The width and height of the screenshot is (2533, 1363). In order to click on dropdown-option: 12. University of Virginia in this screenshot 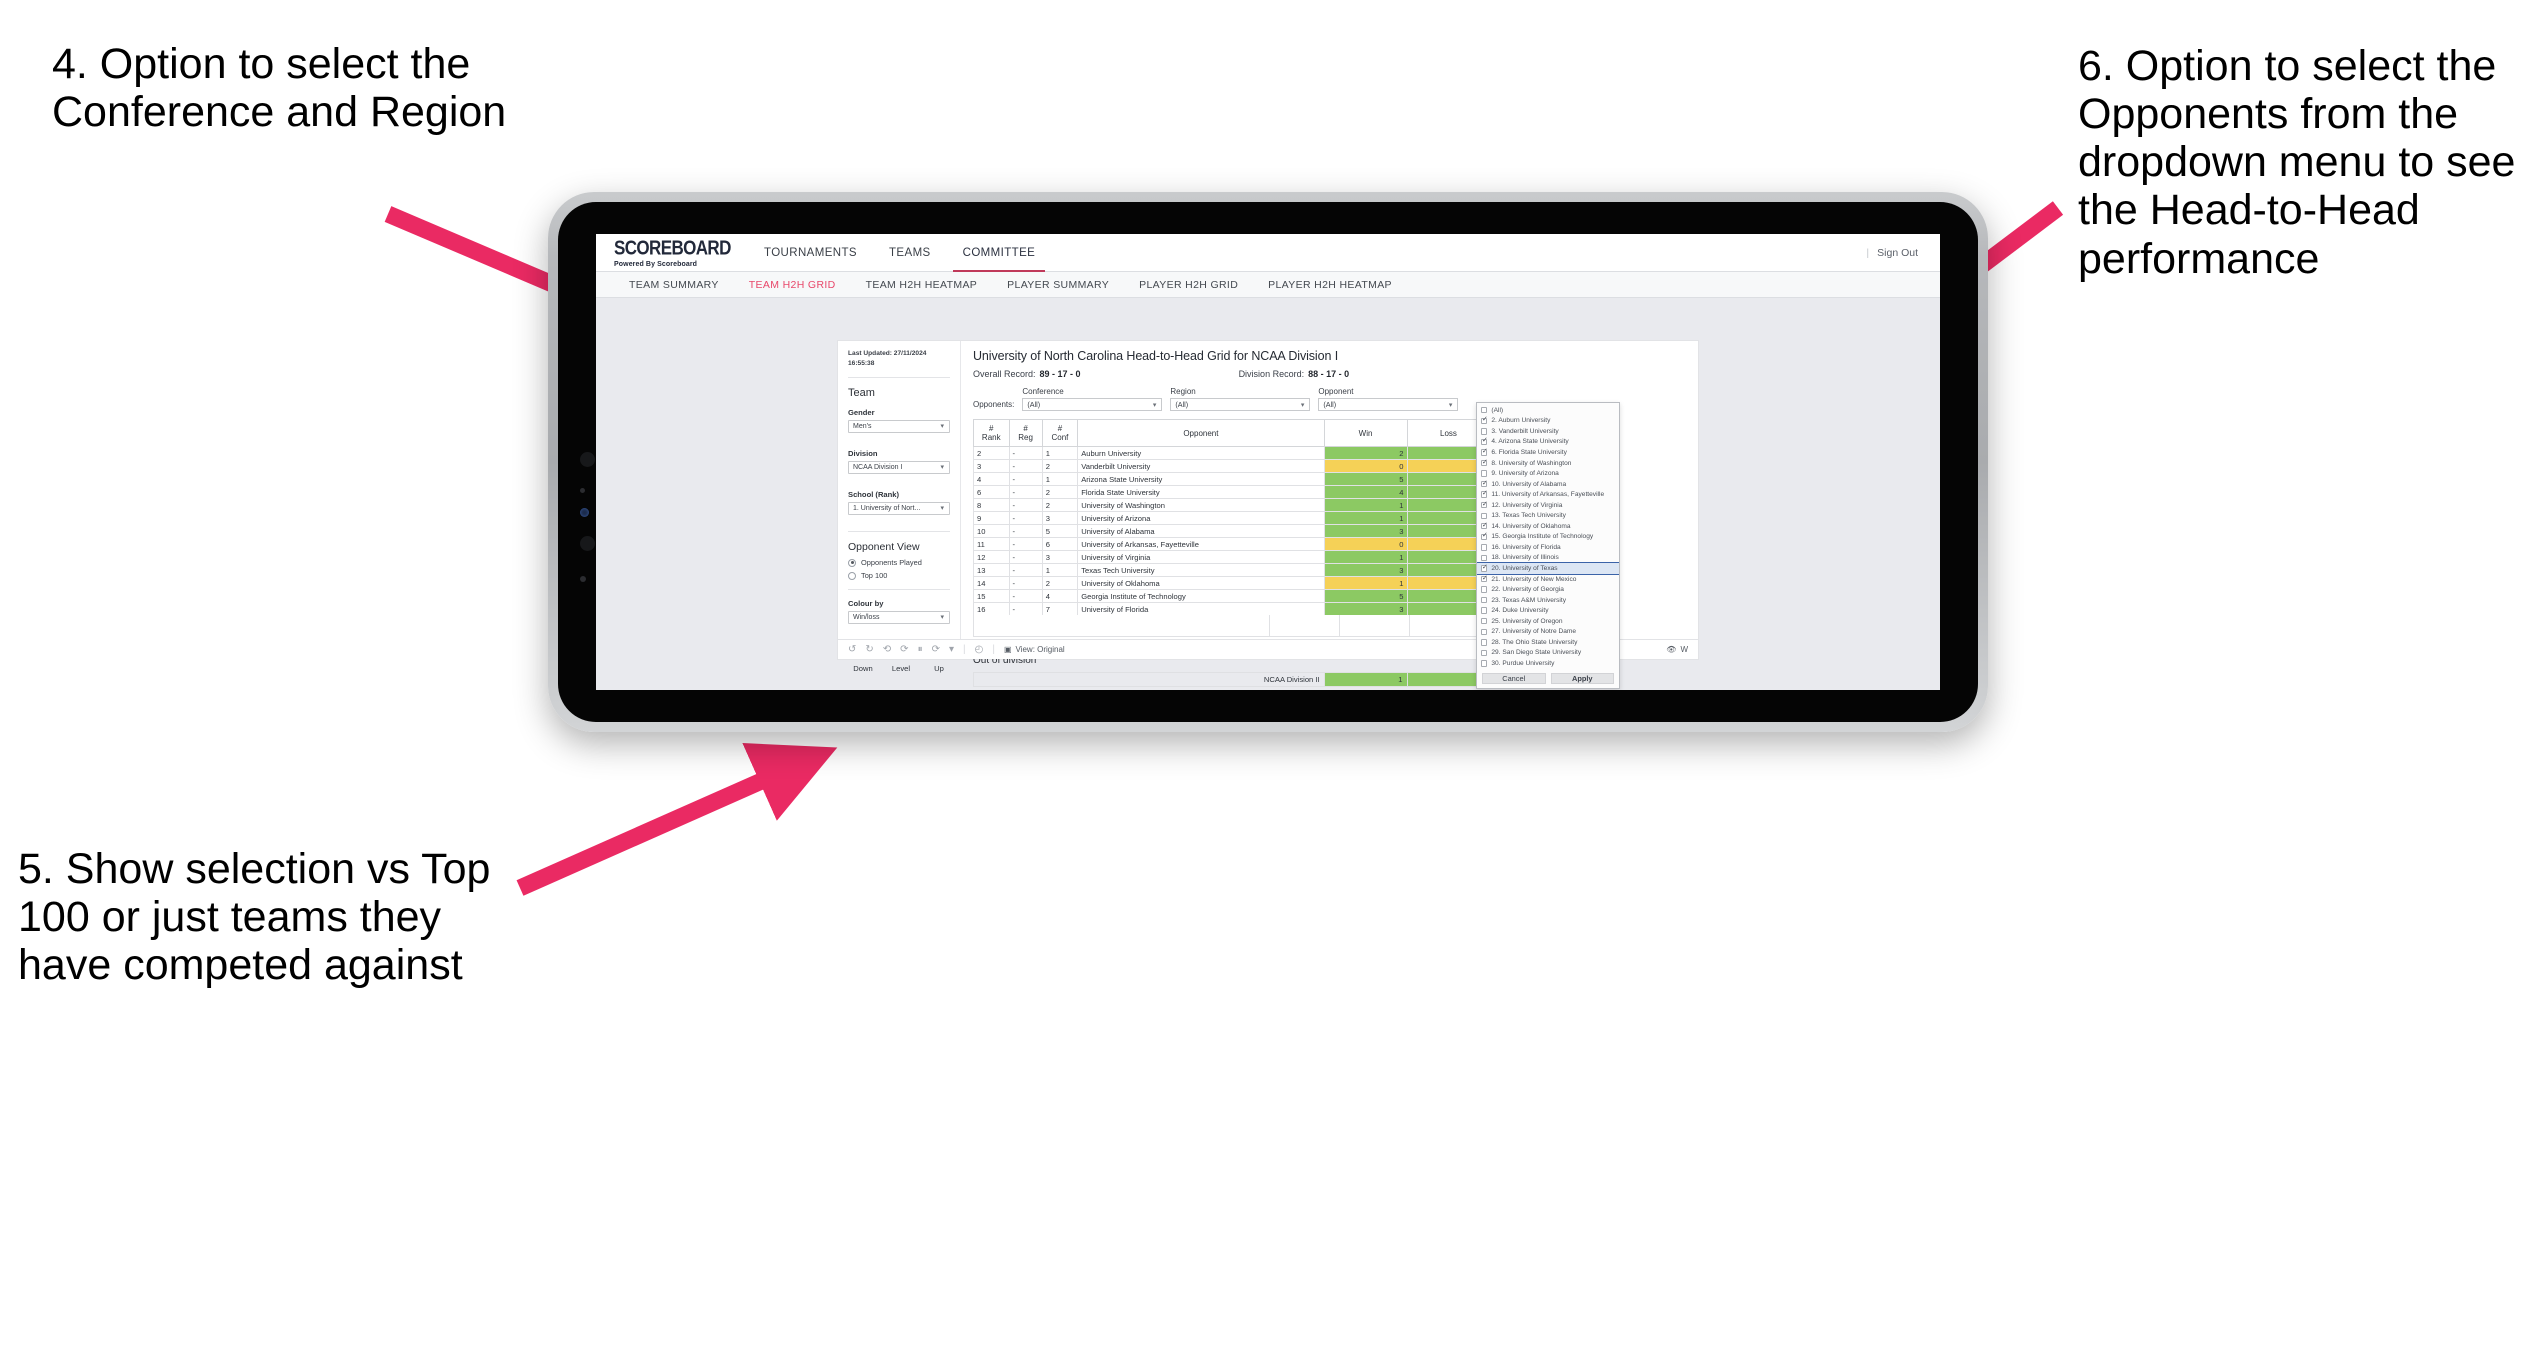, I will do `click(1548, 505)`.